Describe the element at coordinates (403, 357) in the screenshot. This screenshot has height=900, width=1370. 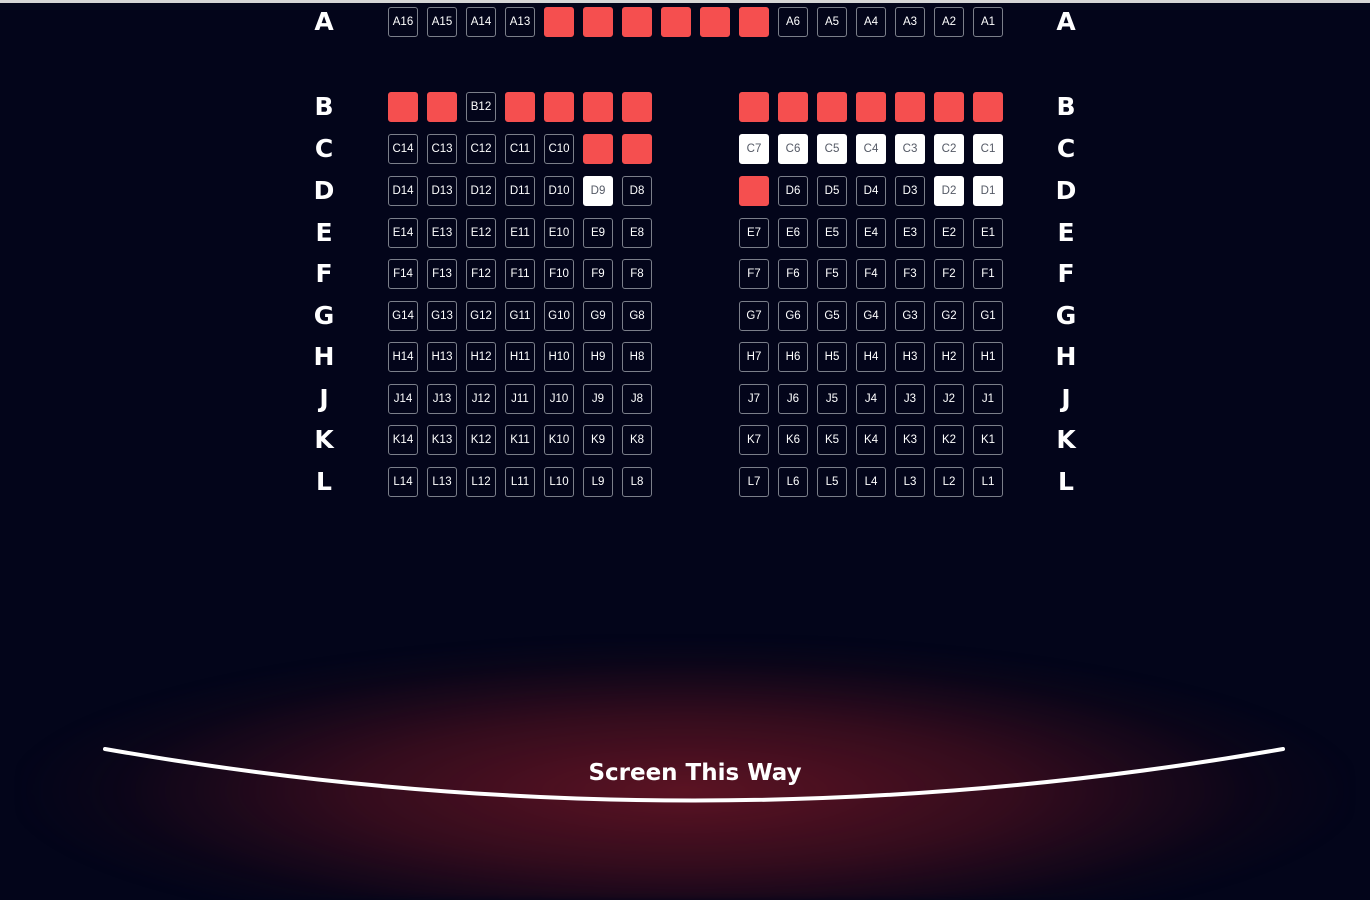
I see `seat-h14: H14` at that location.